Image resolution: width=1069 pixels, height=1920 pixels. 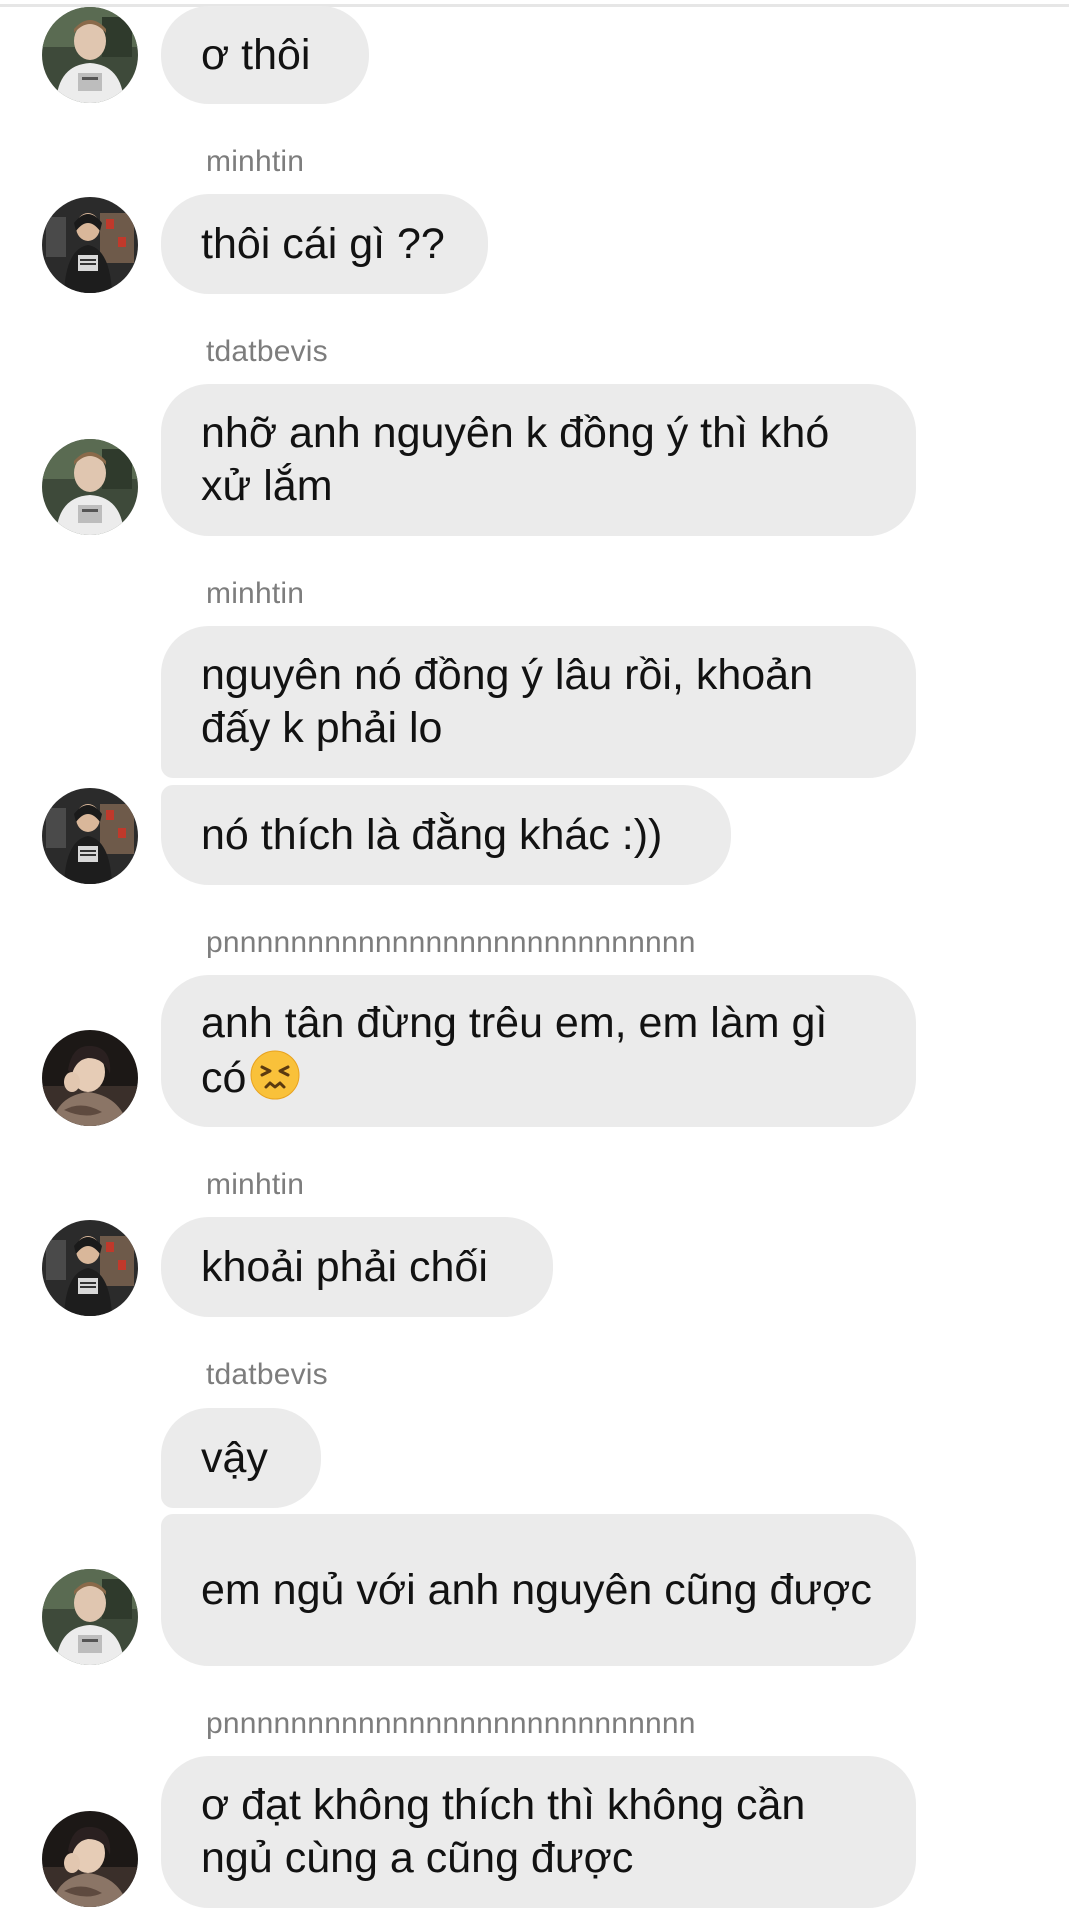 I want to click on message-text: em ngủ với anh nguyên cũng được, so click(x=536, y=1589).